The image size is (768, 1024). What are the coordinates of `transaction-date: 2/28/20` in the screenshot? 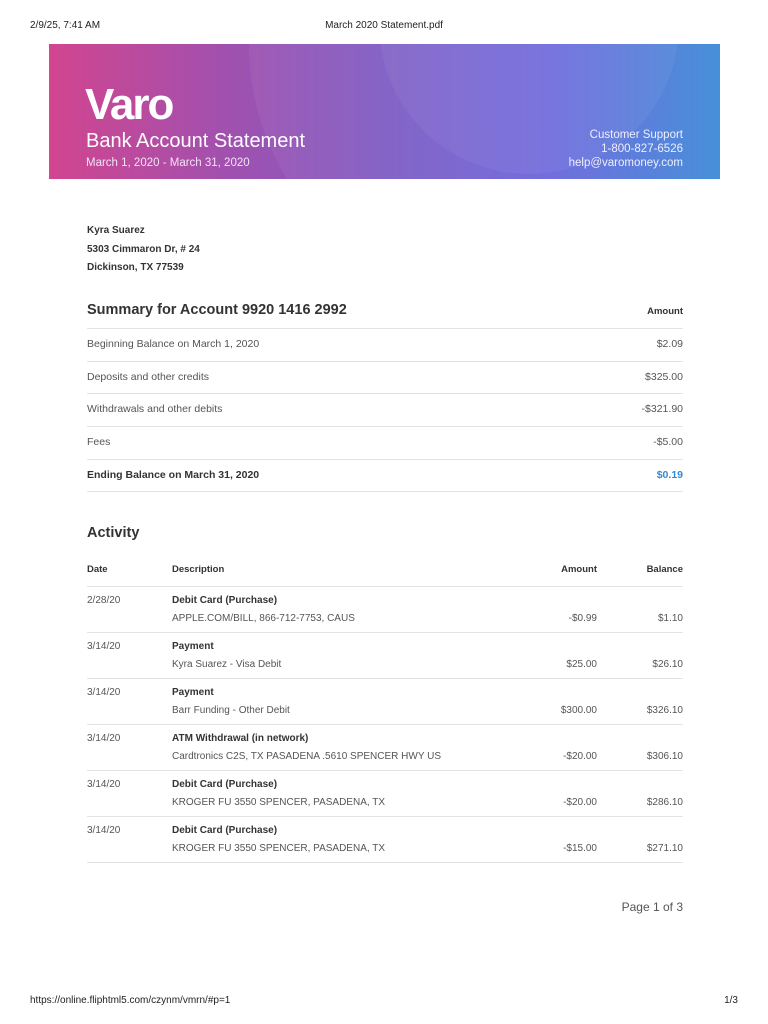 It's located at (104, 600).